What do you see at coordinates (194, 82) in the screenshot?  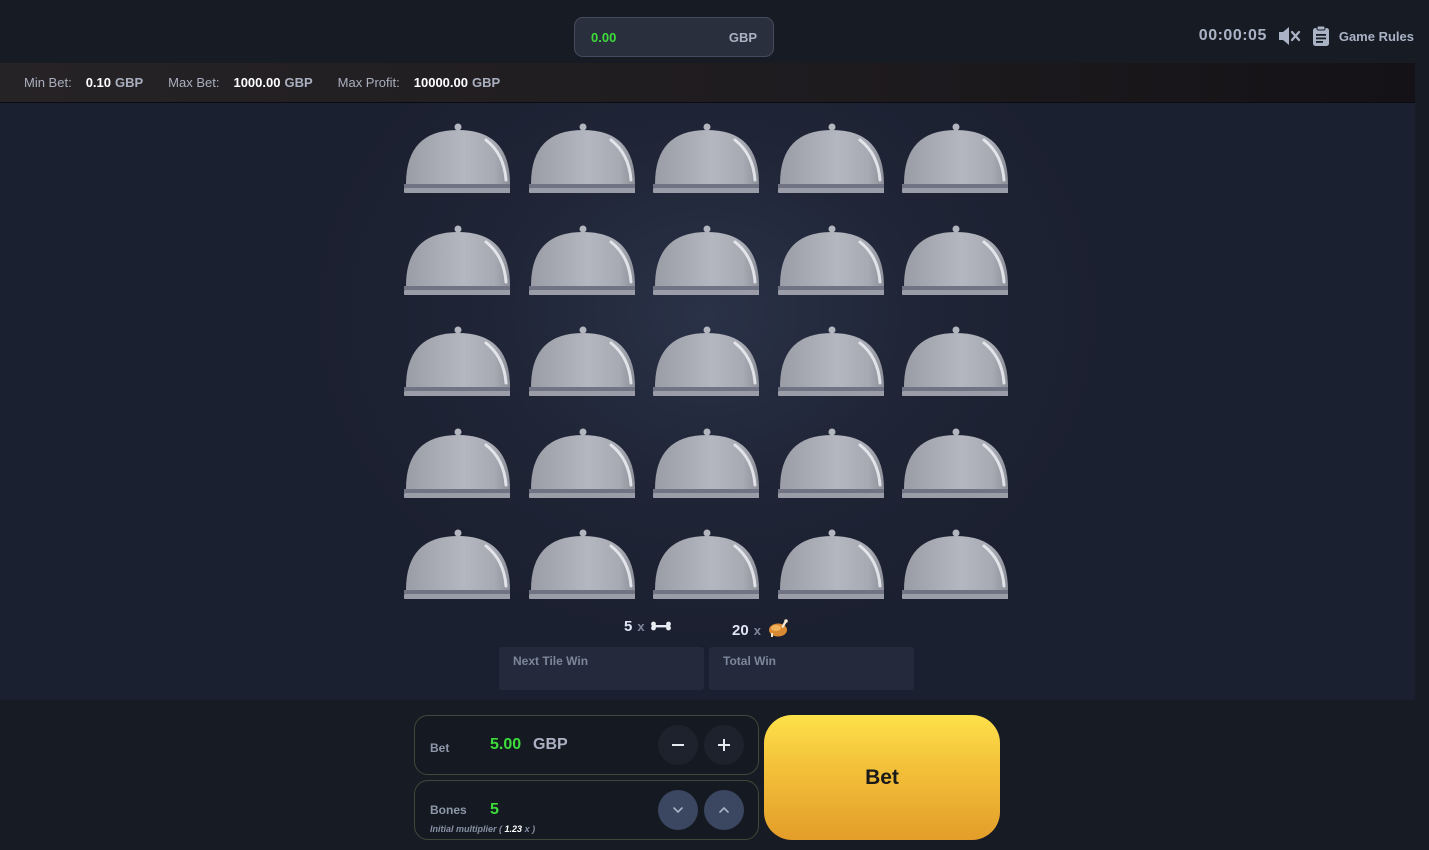 I see `max-bet-label: Max Bet:` at bounding box center [194, 82].